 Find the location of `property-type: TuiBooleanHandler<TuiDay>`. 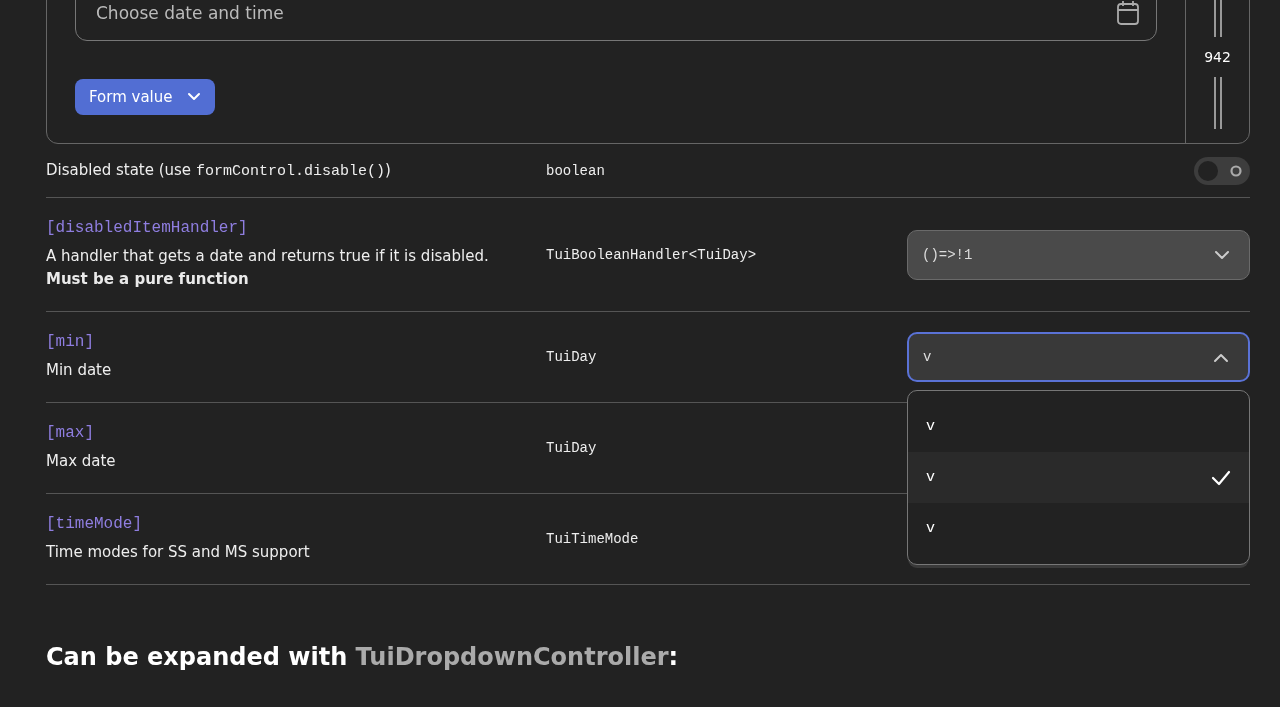

property-type: TuiBooleanHandler<TuiDay> is located at coordinates (652, 254).